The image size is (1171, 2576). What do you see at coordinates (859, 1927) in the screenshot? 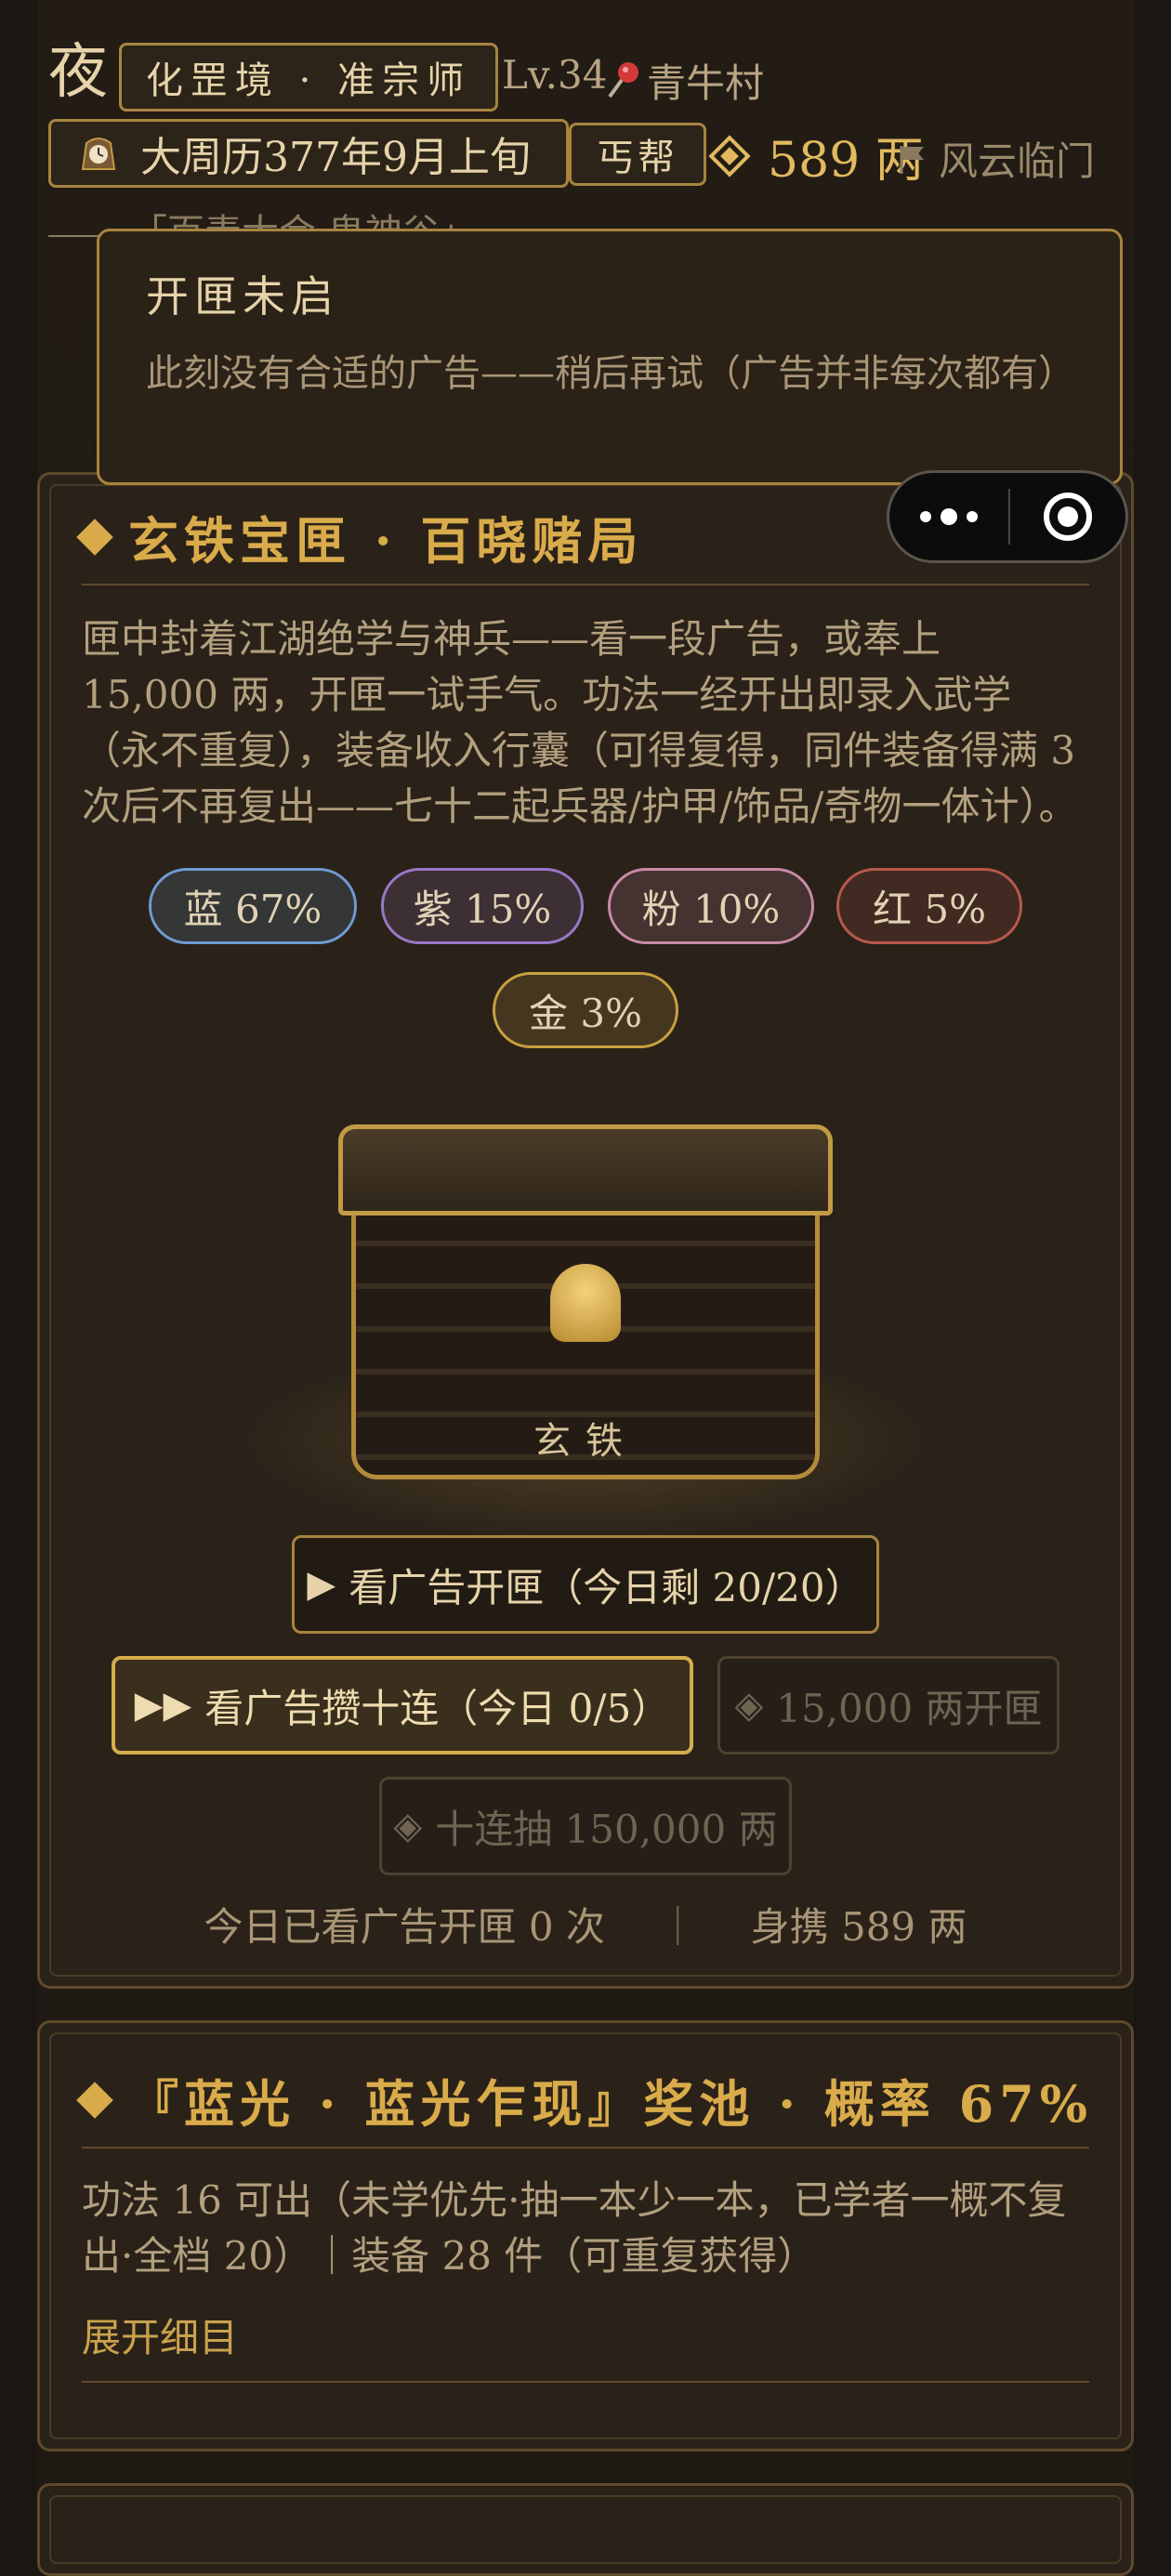
I see `carried-silver: 身携 589 两` at bounding box center [859, 1927].